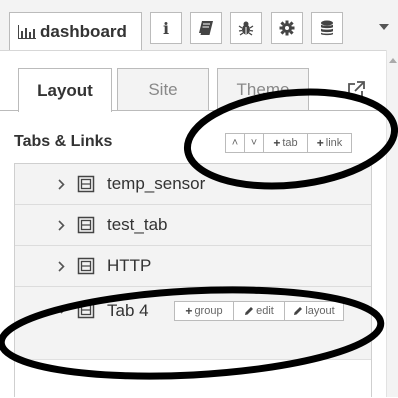 The height and width of the screenshot is (398, 398). Describe the element at coordinates (193, 266) in the screenshot. I see `tree-row-http: HTTP` at that location.